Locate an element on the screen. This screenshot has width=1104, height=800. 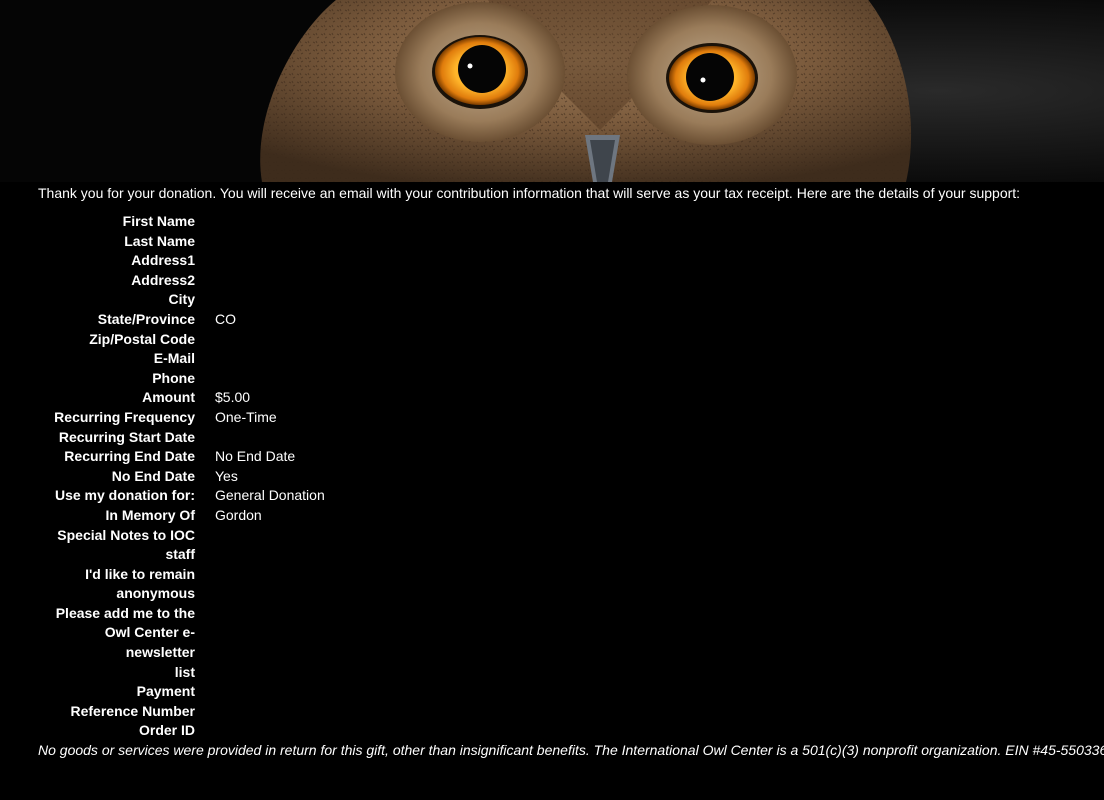
details-row: Special Notes to IOC staff is located at coordinates (181, 545).